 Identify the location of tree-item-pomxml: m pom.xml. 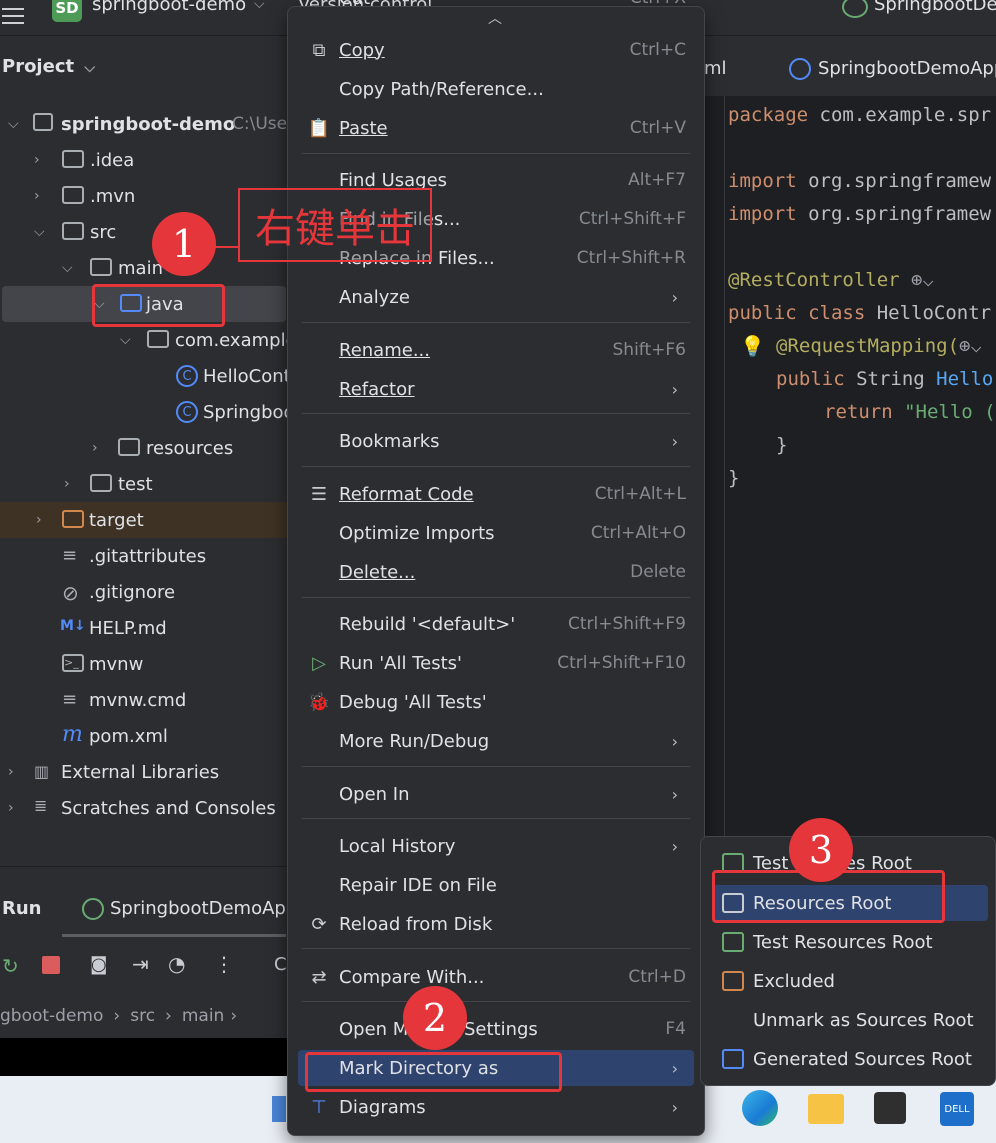
(145, 736).